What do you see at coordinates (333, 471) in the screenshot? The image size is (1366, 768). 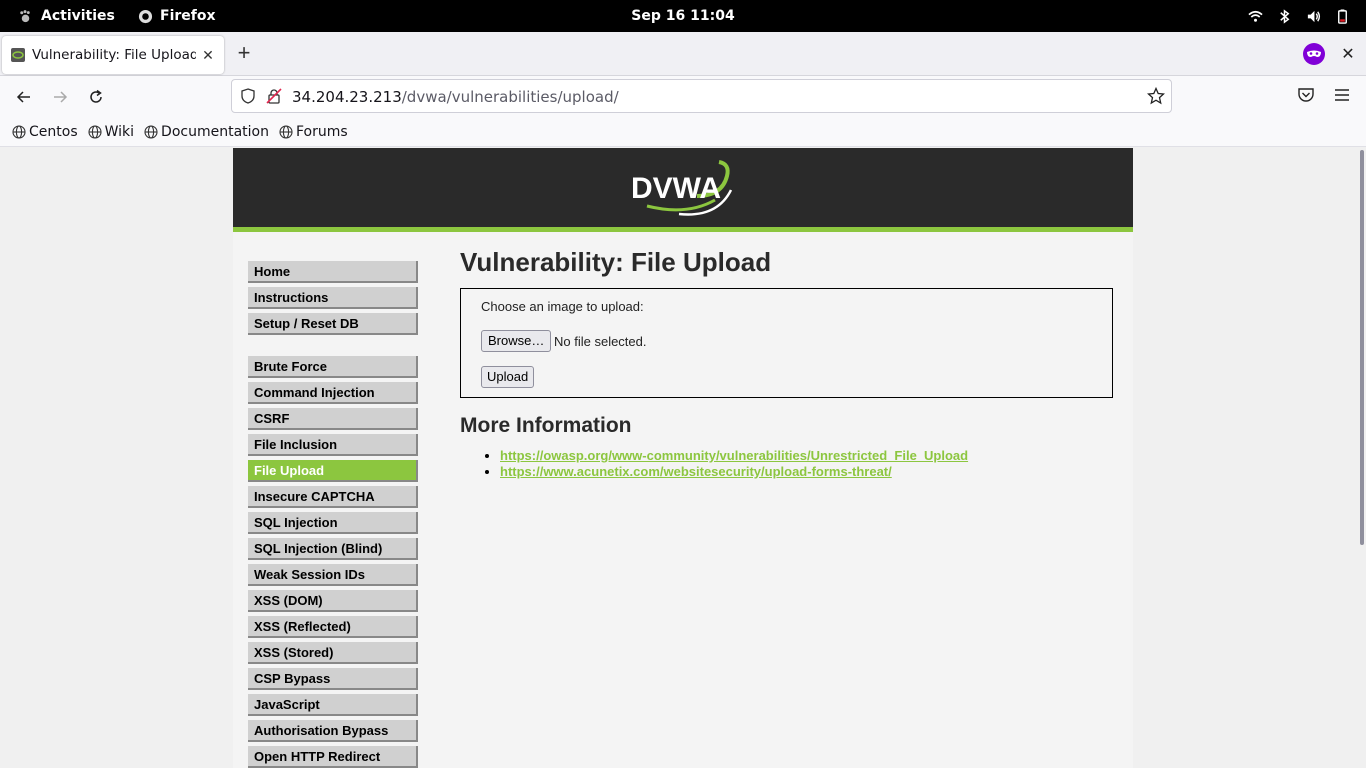 I see `sidebar-item-file-upload: File Upload` at bounding box center [333, 471].